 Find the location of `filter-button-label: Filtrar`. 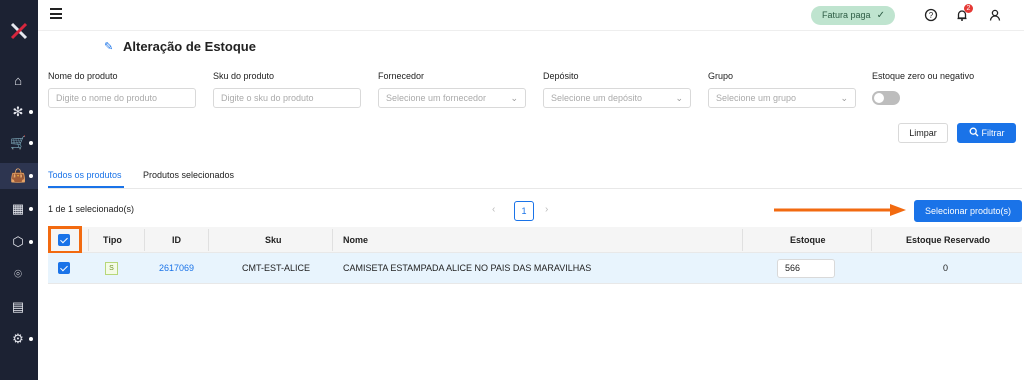

filter-button-label: Filtrar is located at coordinates (993, 133).